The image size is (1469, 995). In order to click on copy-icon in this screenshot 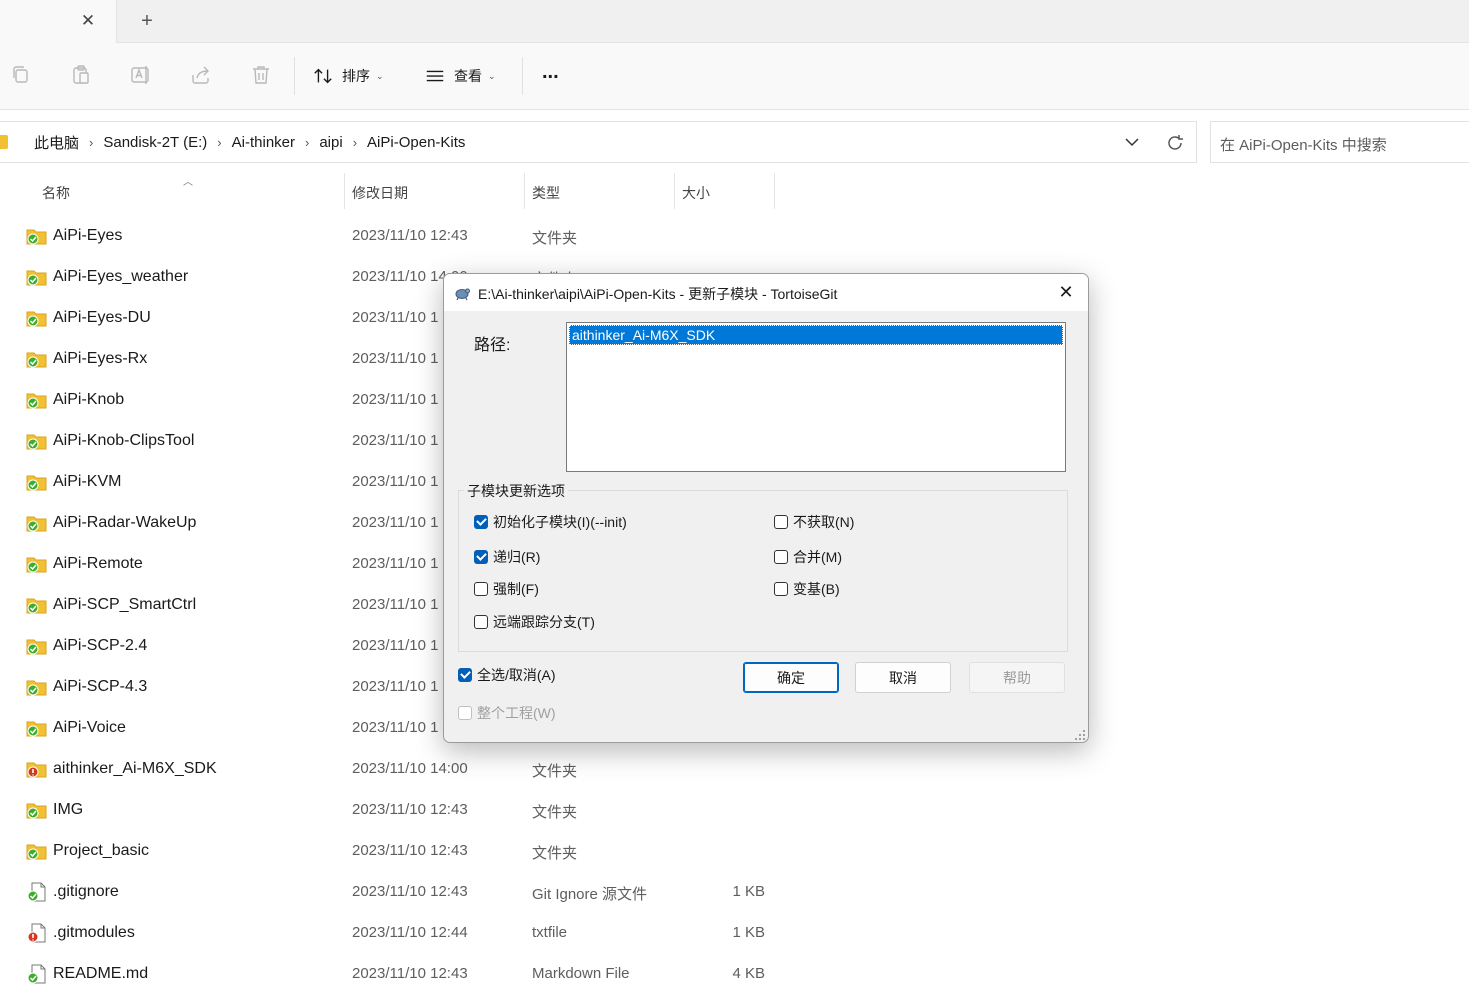, I will do `click(21, 75)`.